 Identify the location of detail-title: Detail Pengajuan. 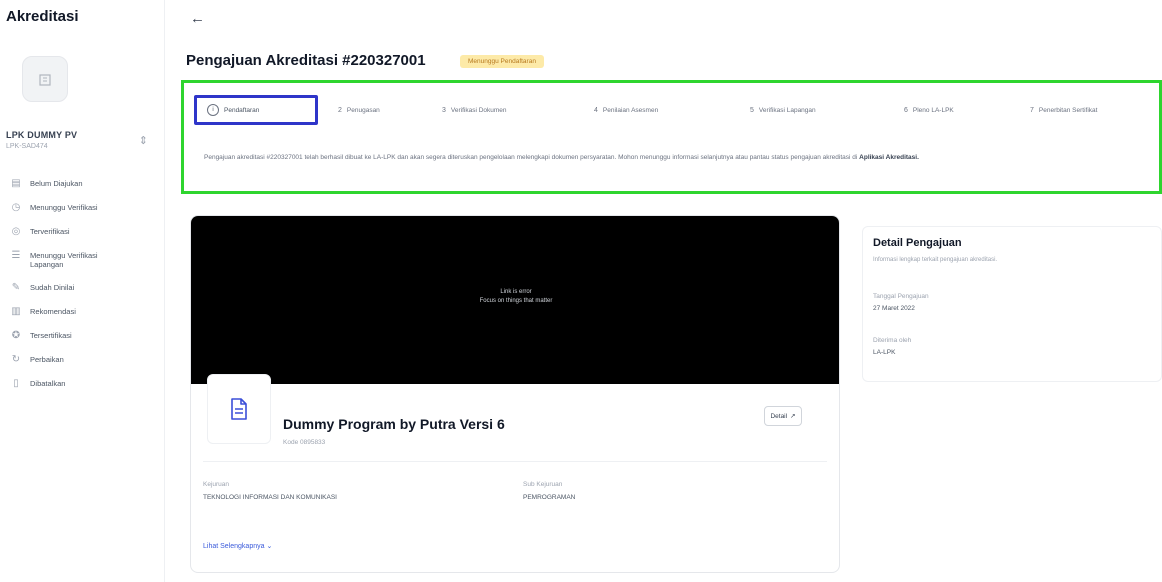
(917, 243).